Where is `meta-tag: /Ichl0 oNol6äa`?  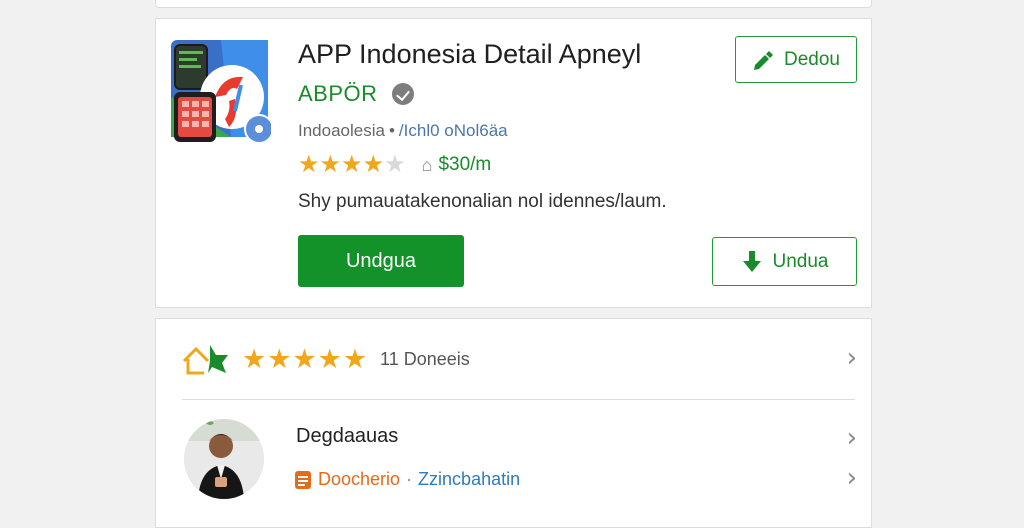 meta-tag: /Ichl0 oNol6äa is located at coordinates (453, 130).